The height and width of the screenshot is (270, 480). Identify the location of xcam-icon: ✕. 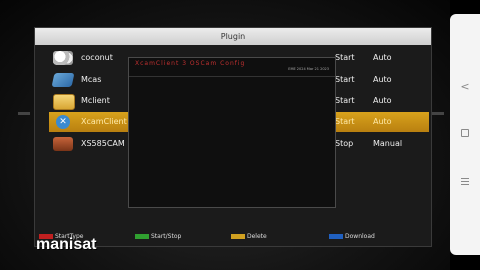
(63, 122).